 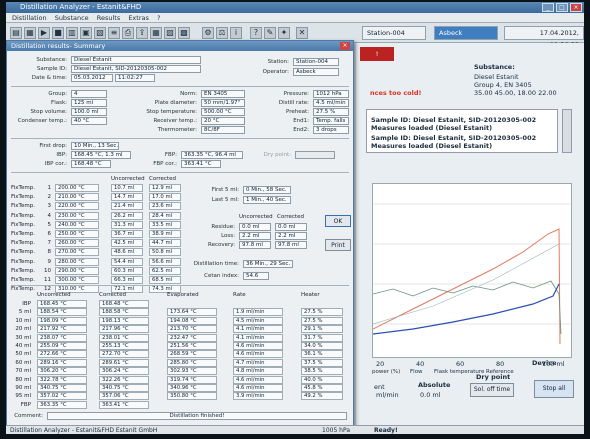 What do you see at coordinates (77, 234) in the screenshot?
I see `fixtemp-temperature: 250.00 °C` at bounding box center [77, 234].